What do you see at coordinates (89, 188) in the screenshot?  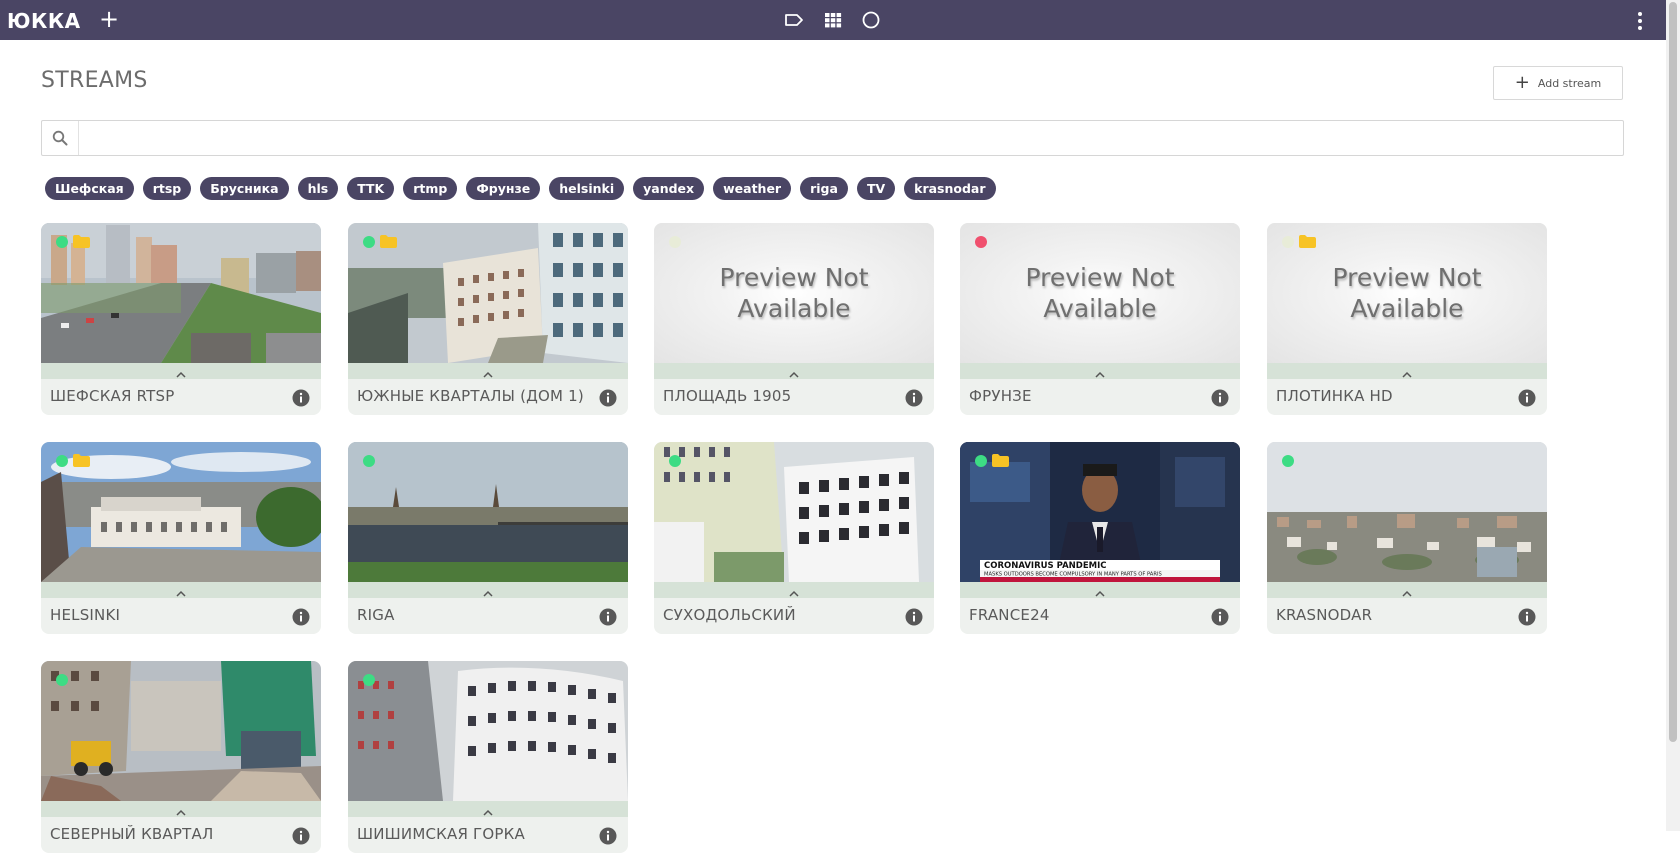 I see `tag-chip: Шефская` at bounding box center [89, 188].